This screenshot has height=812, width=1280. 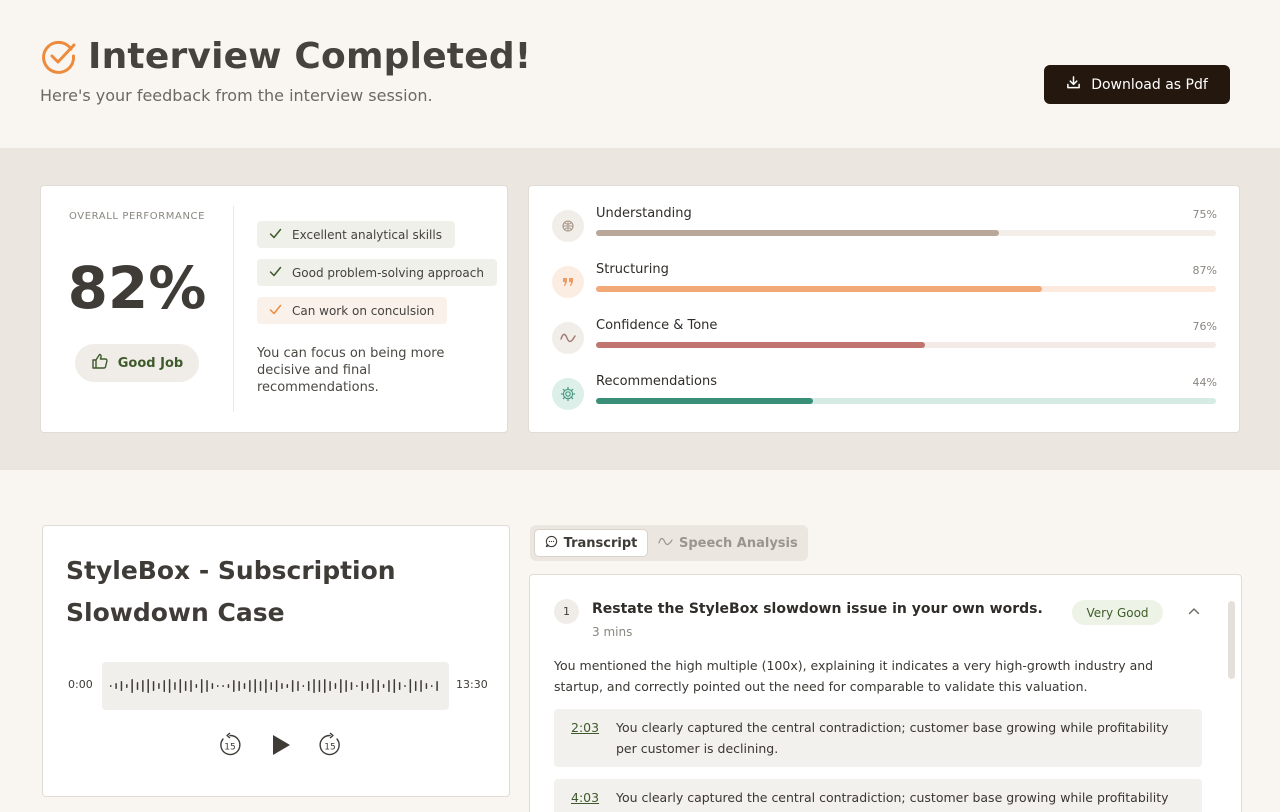 I want to click on brain-icon, so click(x=568, y=226).